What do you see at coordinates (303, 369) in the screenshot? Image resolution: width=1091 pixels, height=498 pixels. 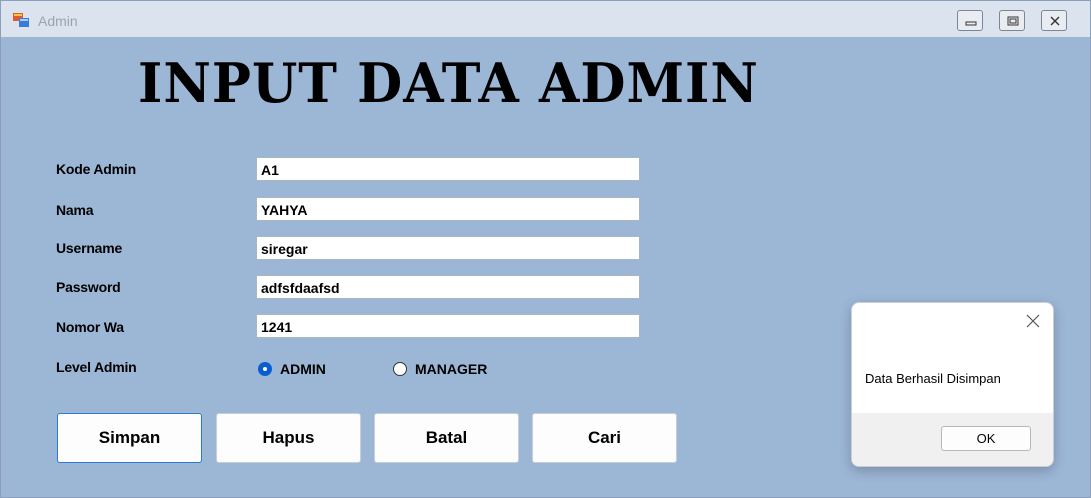 I see `radio-admin-label: ADMIN` at bounding box center [303, 369].